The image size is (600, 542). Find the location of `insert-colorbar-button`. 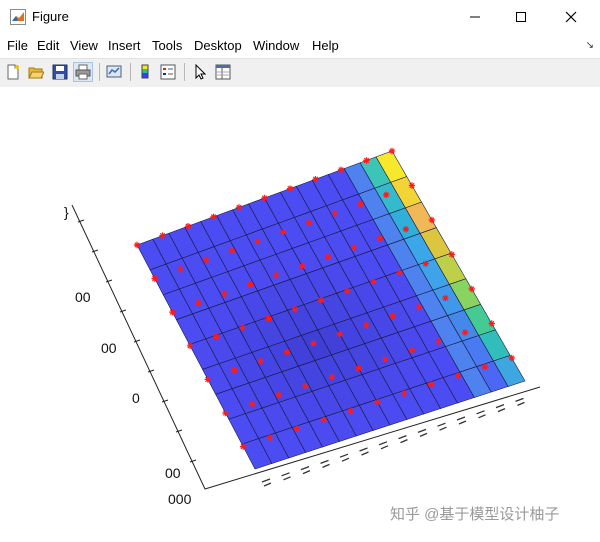

insert-colorbar-button is located at coordinates (145, 72).